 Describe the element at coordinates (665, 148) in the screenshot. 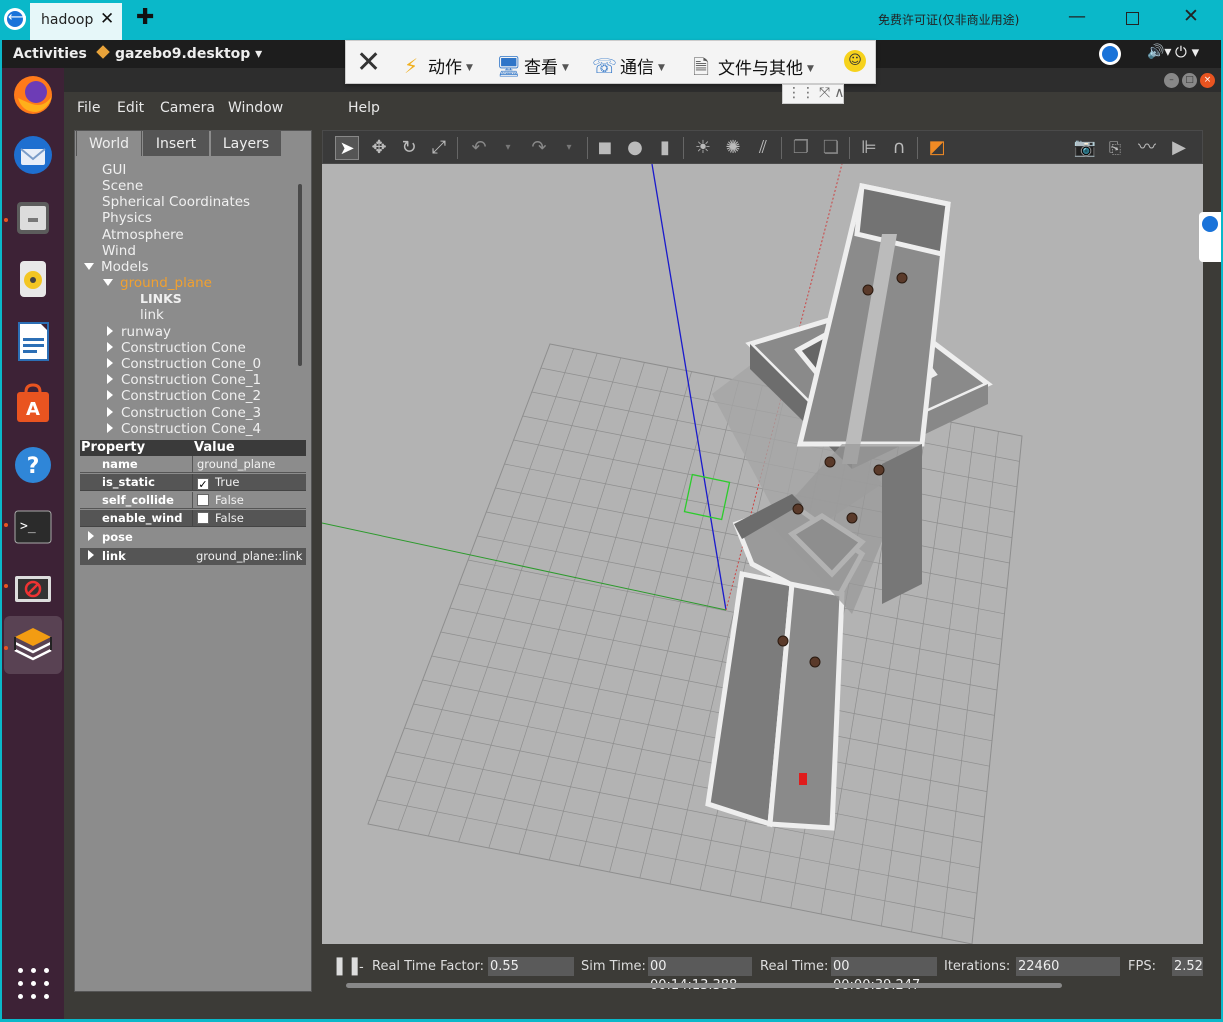

I see `cylinder-shape-icon: ▮` at that location.